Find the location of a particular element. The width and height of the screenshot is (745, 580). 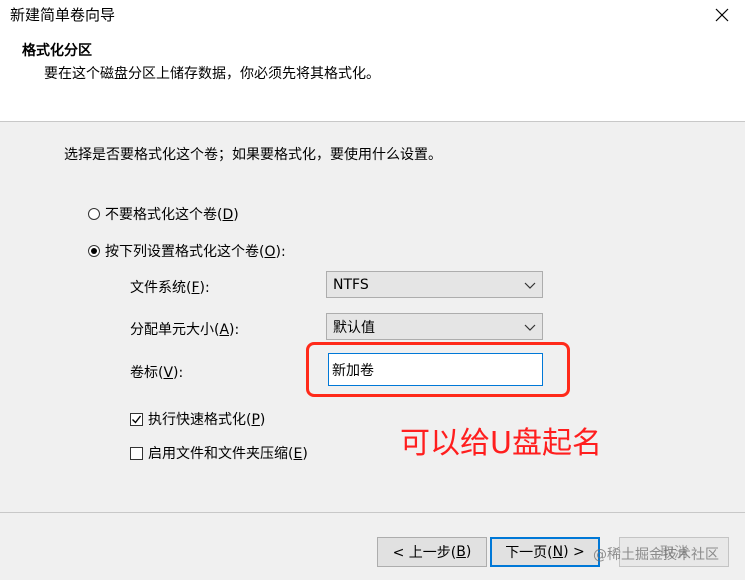

filesystem-select: NTFS is located at coordinates (434, 284).